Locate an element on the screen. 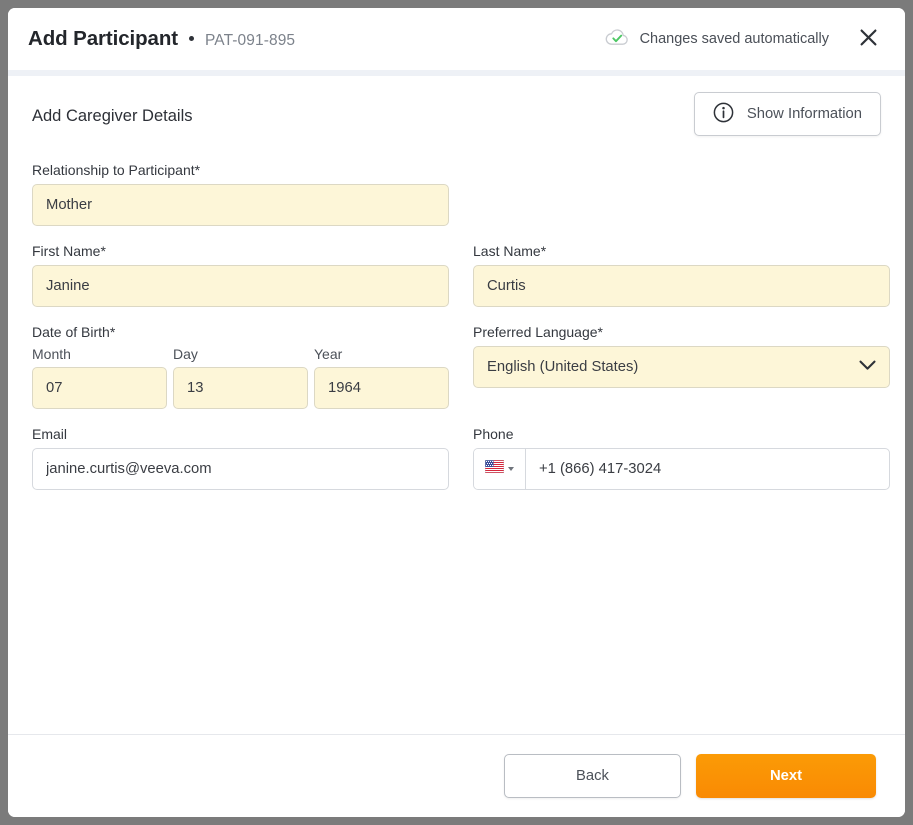 The width and height of the screenshot is (913, 825). info-circle-icon is located at coordinates (723, 114).